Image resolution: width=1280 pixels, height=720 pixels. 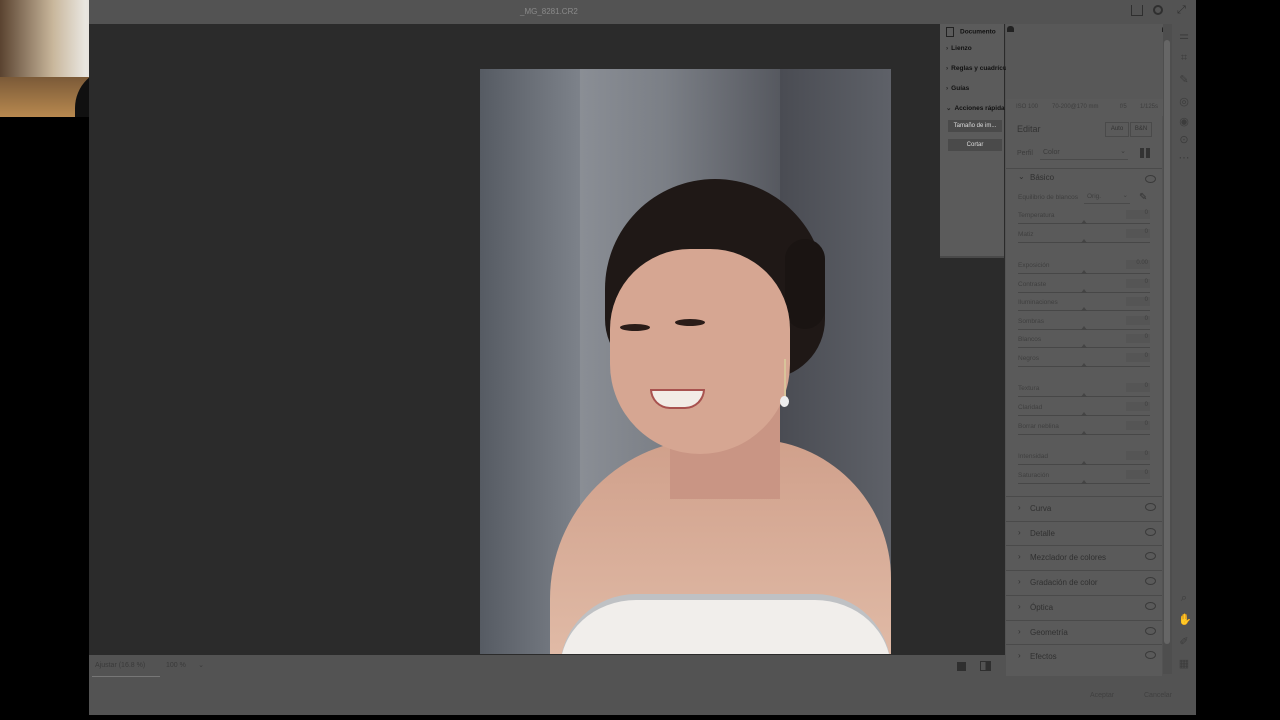 I want to click on auto-button: Auto, so click(x=1117, y=129).